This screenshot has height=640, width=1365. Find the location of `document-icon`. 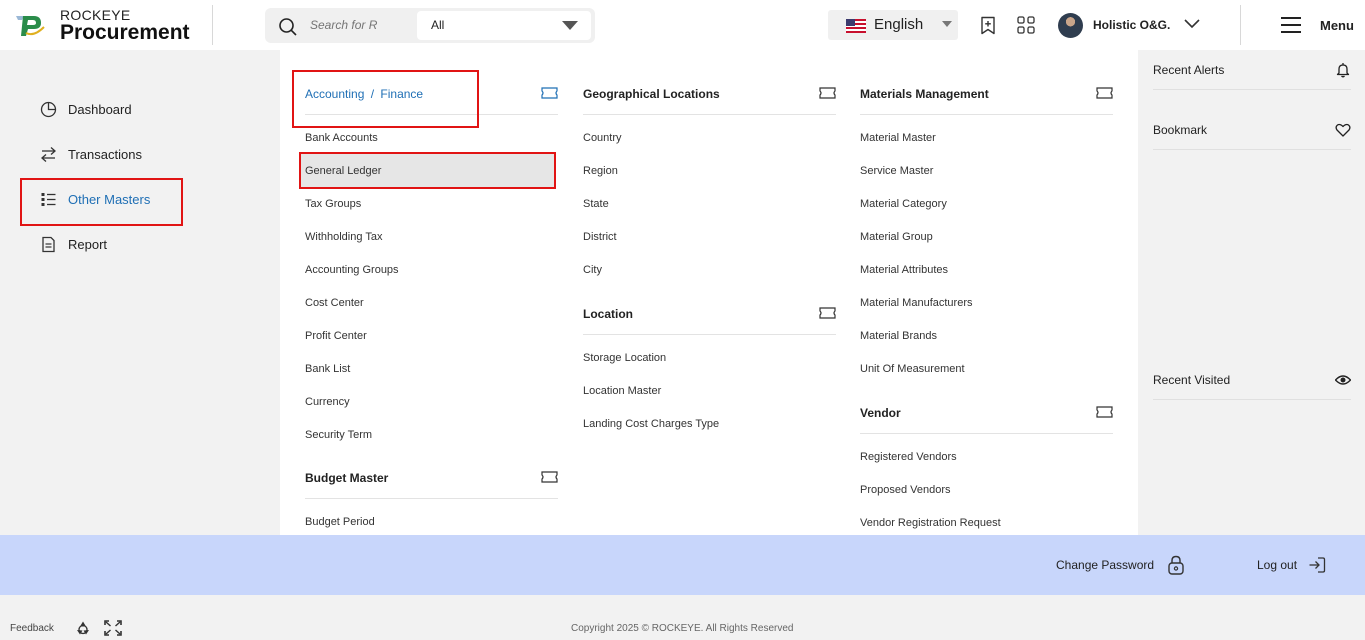

document-icon is located at coordinates (48, 244).